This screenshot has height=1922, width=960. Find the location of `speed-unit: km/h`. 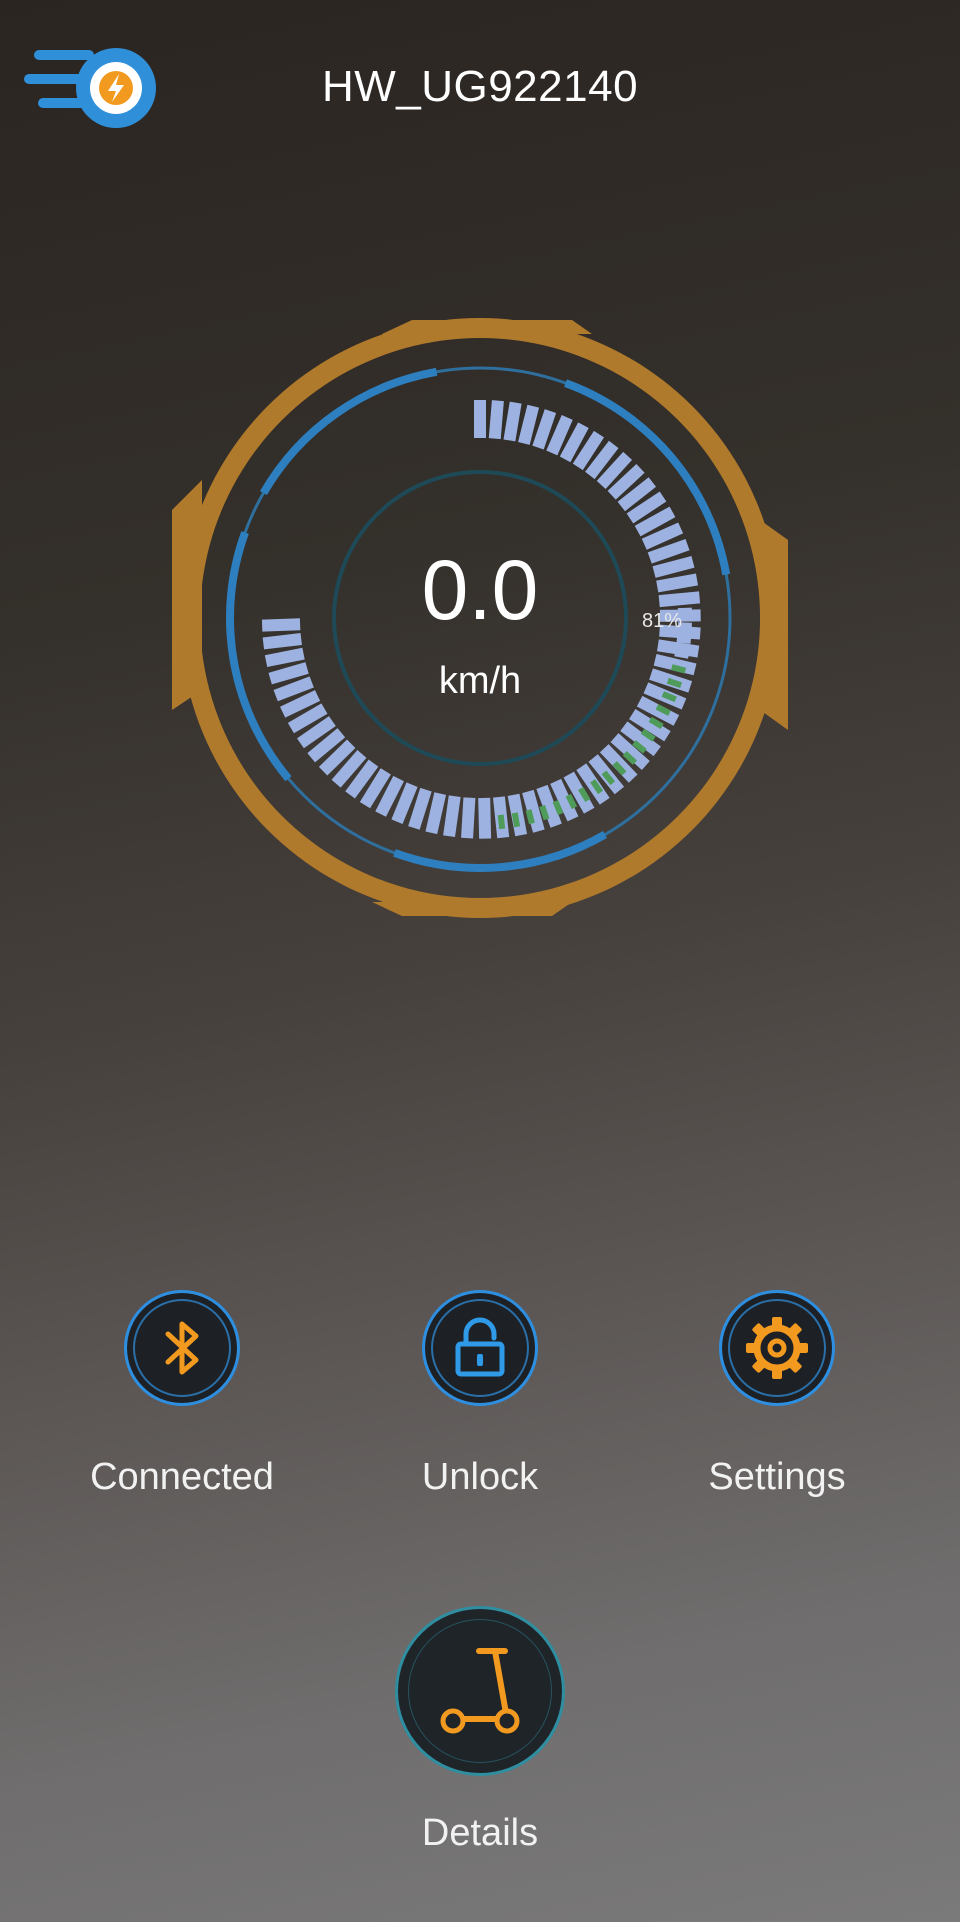

speed-unit: km/h is located at coordinates (480, 681).